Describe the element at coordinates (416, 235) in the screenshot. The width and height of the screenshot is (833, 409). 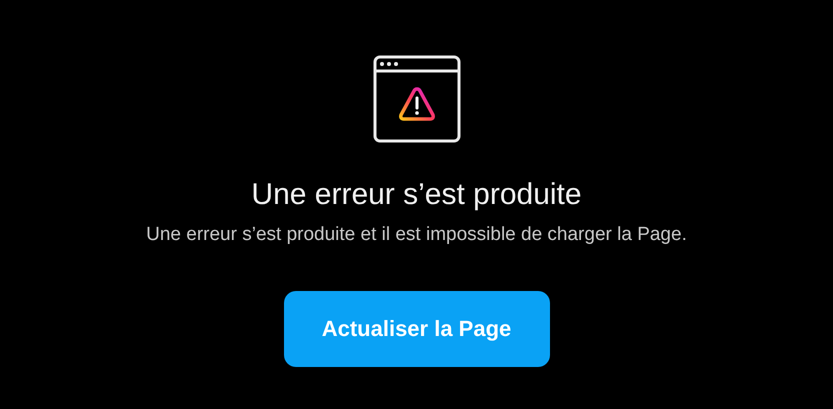
I see `error-message: Une erreur s’est produite et il est impossible de charger la Page.` at that location.